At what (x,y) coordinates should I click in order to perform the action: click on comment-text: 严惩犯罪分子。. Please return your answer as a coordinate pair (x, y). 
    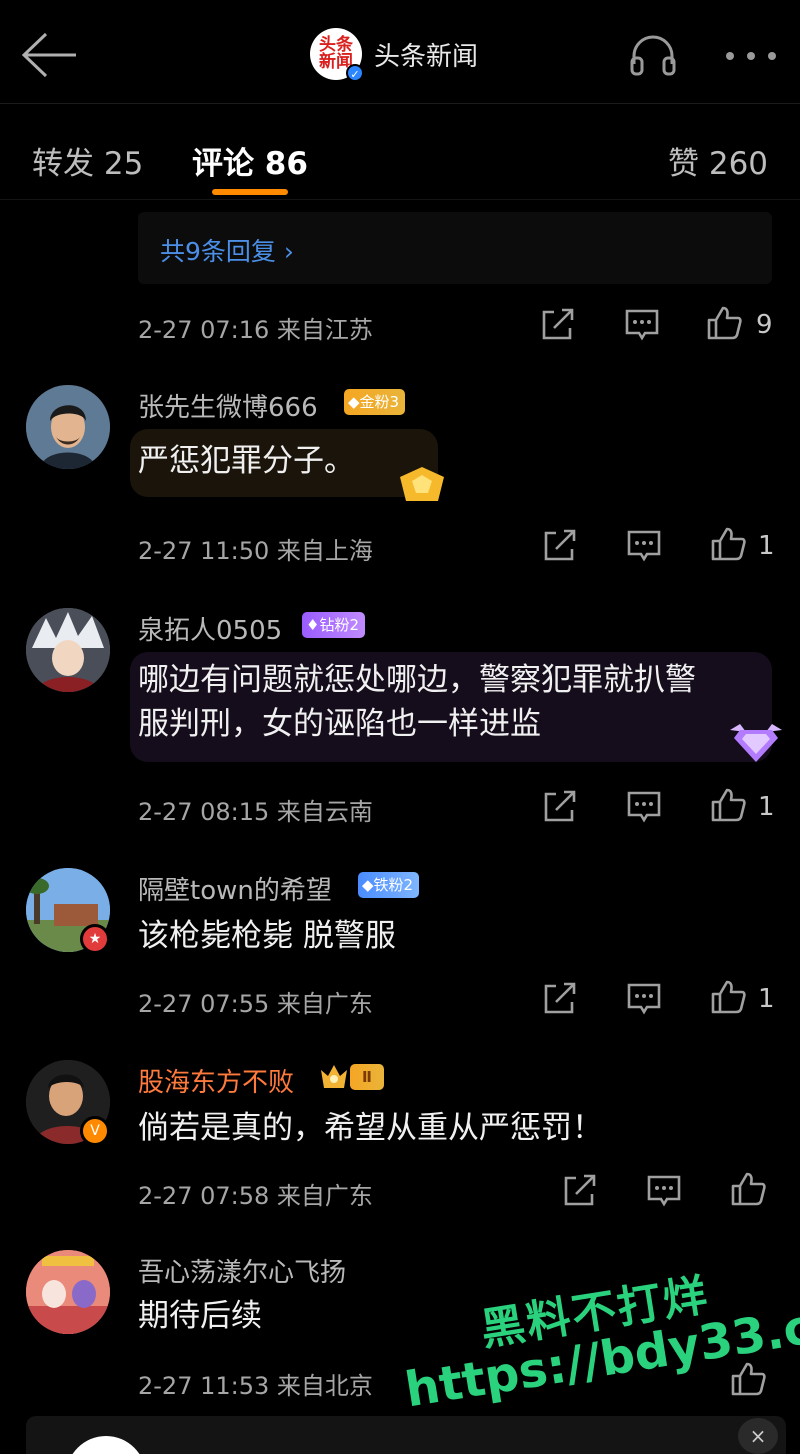
    Looking at the image, I should click on (246, 461).